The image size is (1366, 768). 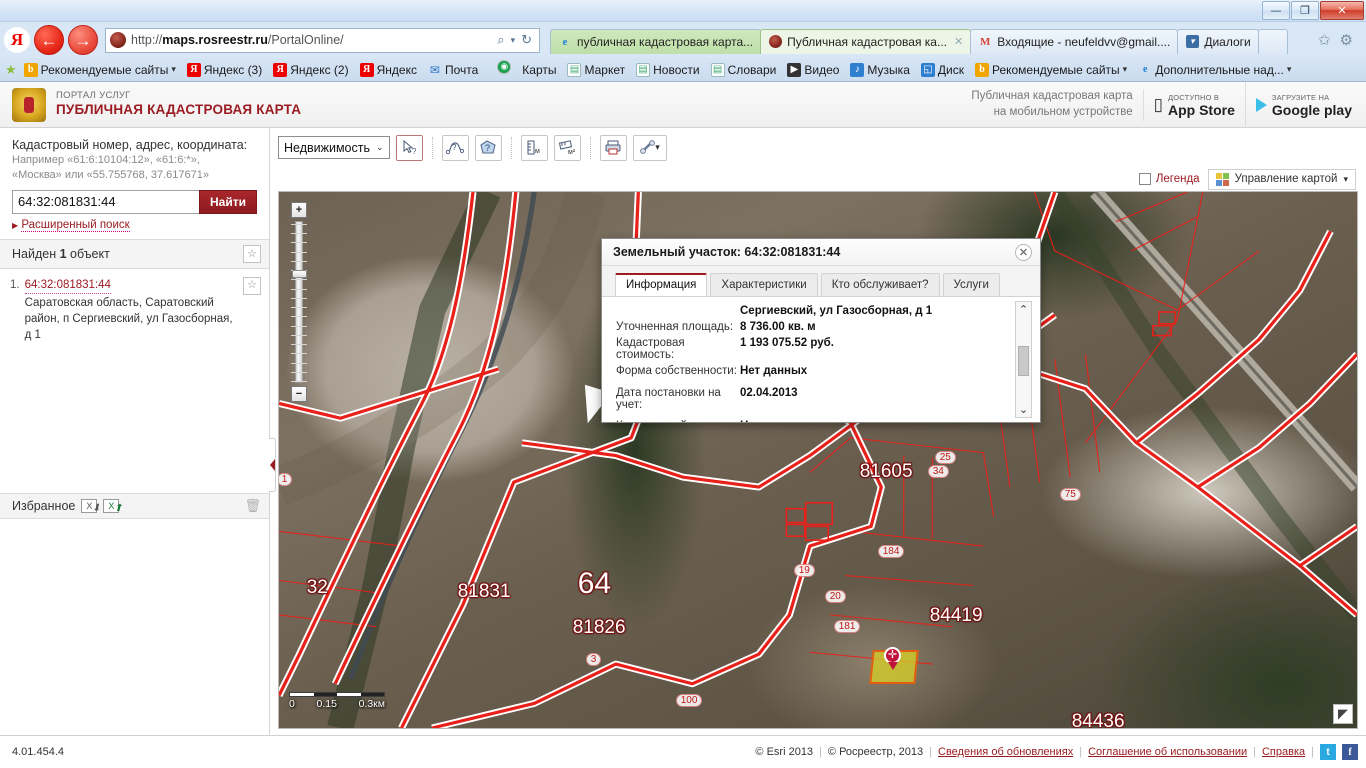 What do you see at coordinates (83, 40) in the screenshot?
I see `forward-button: →` at bounding box center [83, 40].